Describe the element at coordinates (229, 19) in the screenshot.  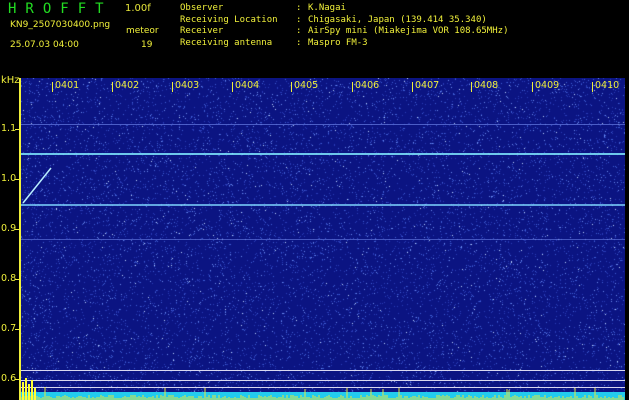
I see `info-key: Receiving Location` at that location.